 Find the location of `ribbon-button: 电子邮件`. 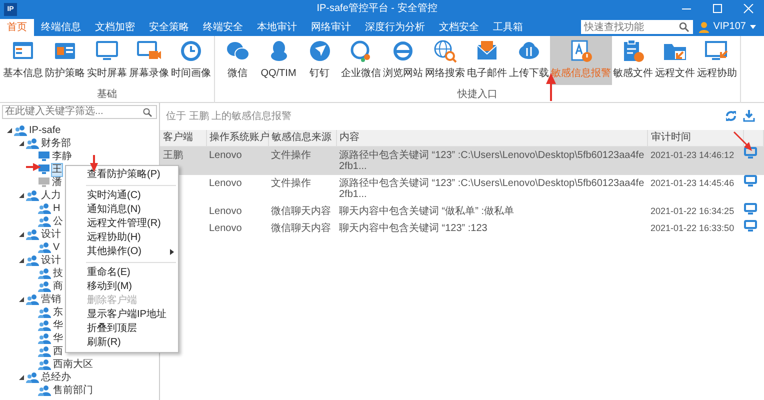

ribbon-button: 电子邮件 is located at coordinates (487, 60).